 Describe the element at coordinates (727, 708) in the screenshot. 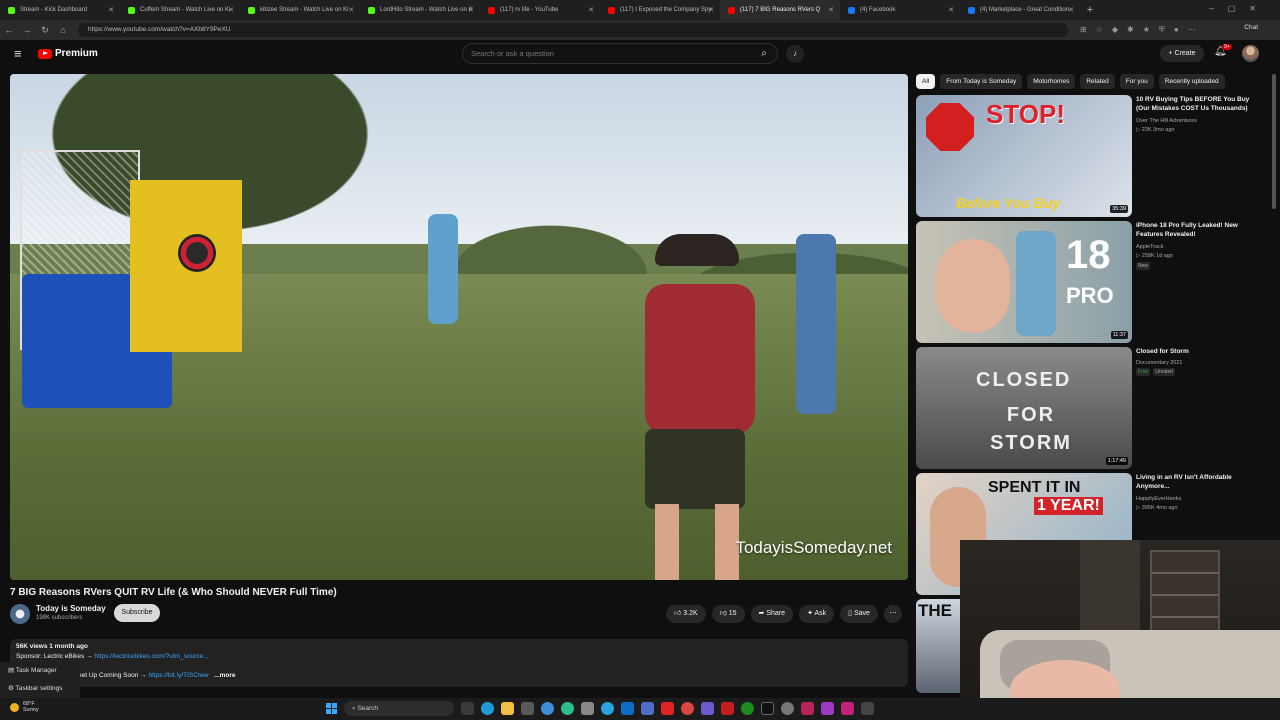

I see `acrobat-icon` at that location.